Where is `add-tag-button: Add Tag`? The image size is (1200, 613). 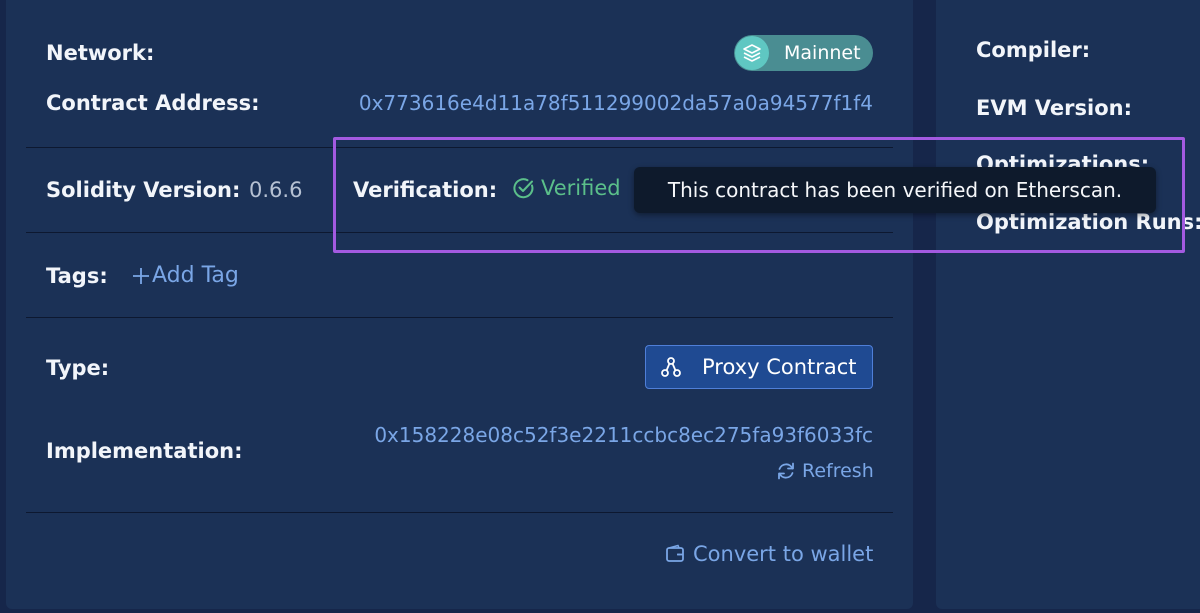 add-tag-button: Add Tag is located at coordinates (185, 275).